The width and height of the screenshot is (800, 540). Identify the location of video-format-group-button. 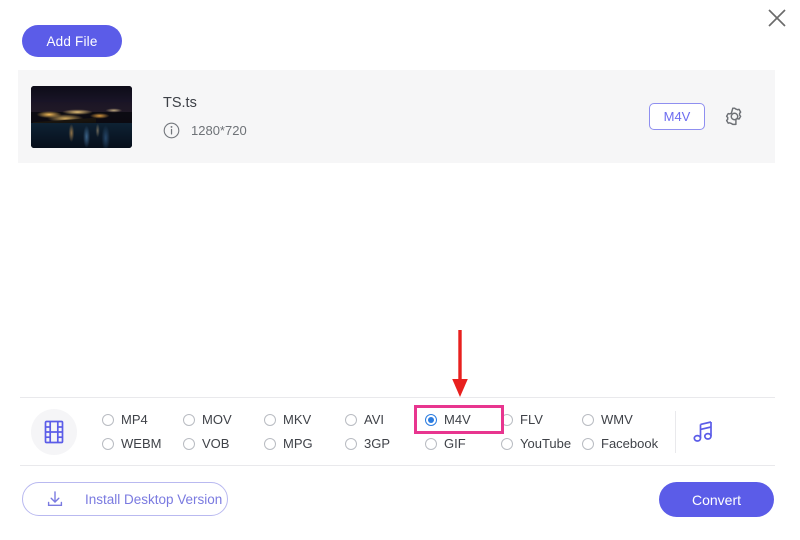
(54, 431).